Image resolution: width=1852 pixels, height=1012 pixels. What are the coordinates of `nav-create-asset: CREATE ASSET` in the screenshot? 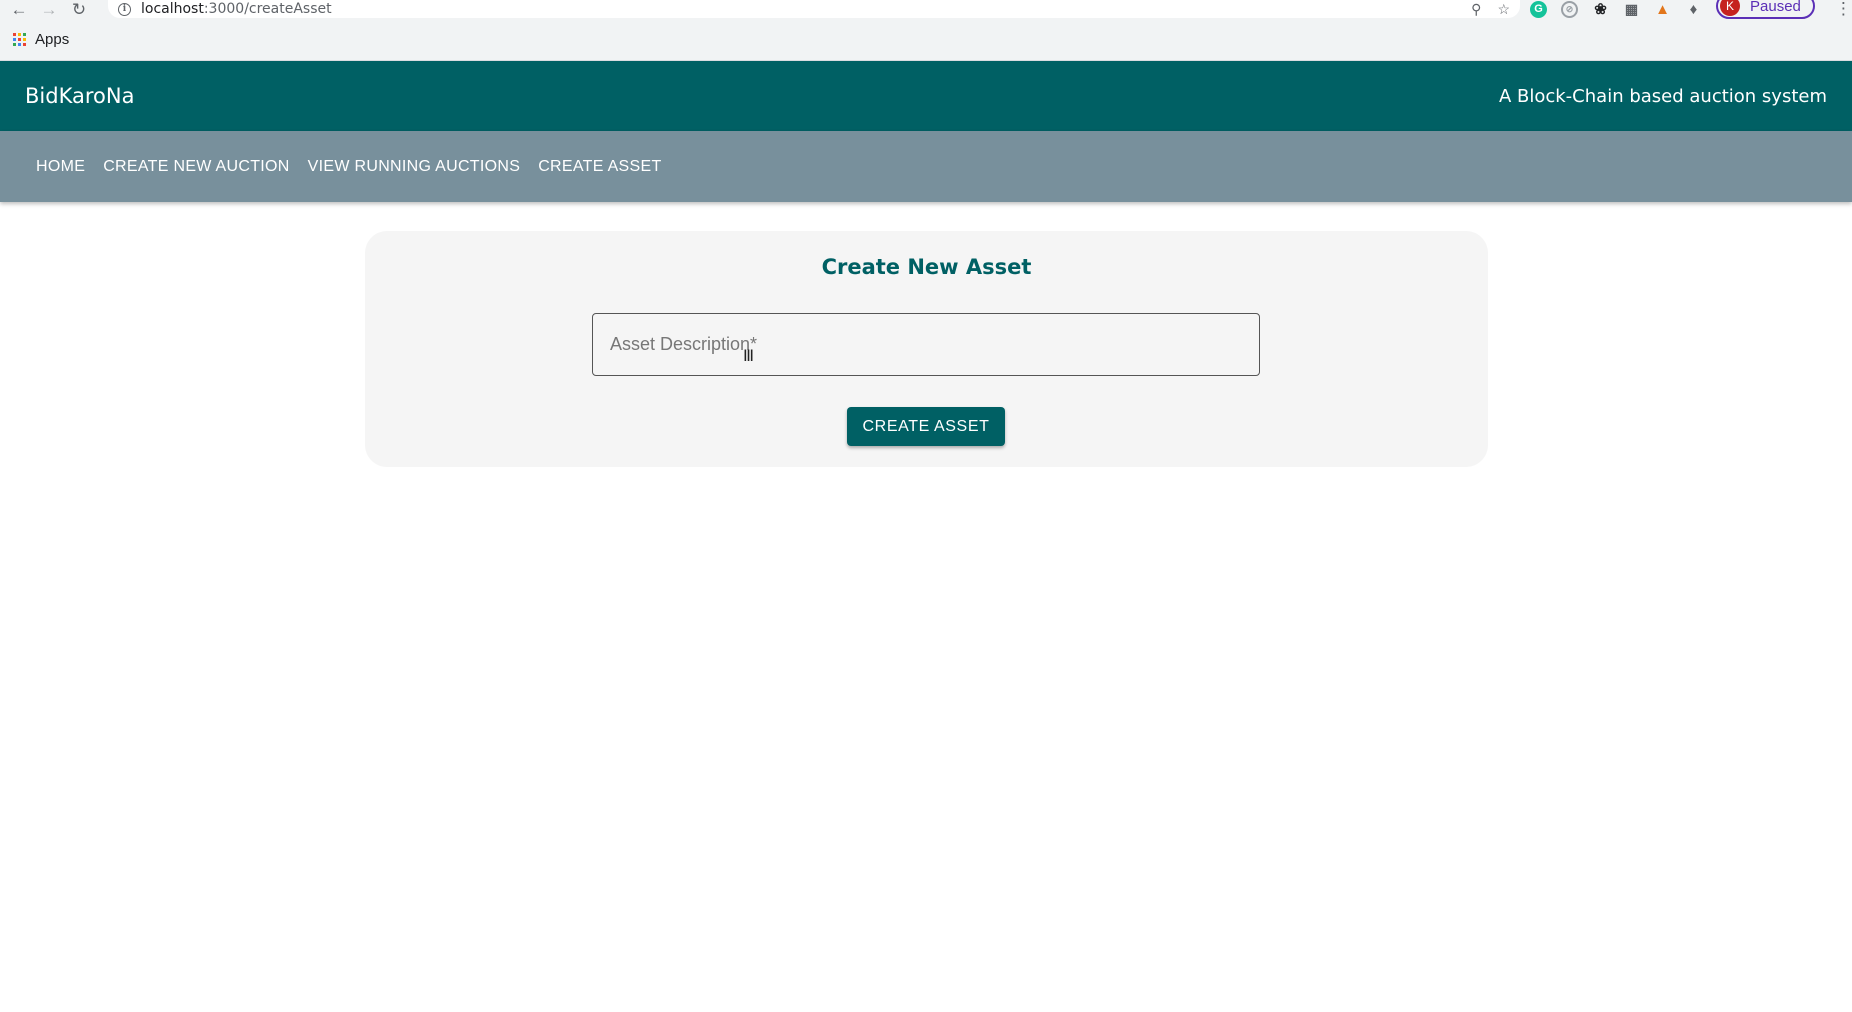 It's located at (599, 167).